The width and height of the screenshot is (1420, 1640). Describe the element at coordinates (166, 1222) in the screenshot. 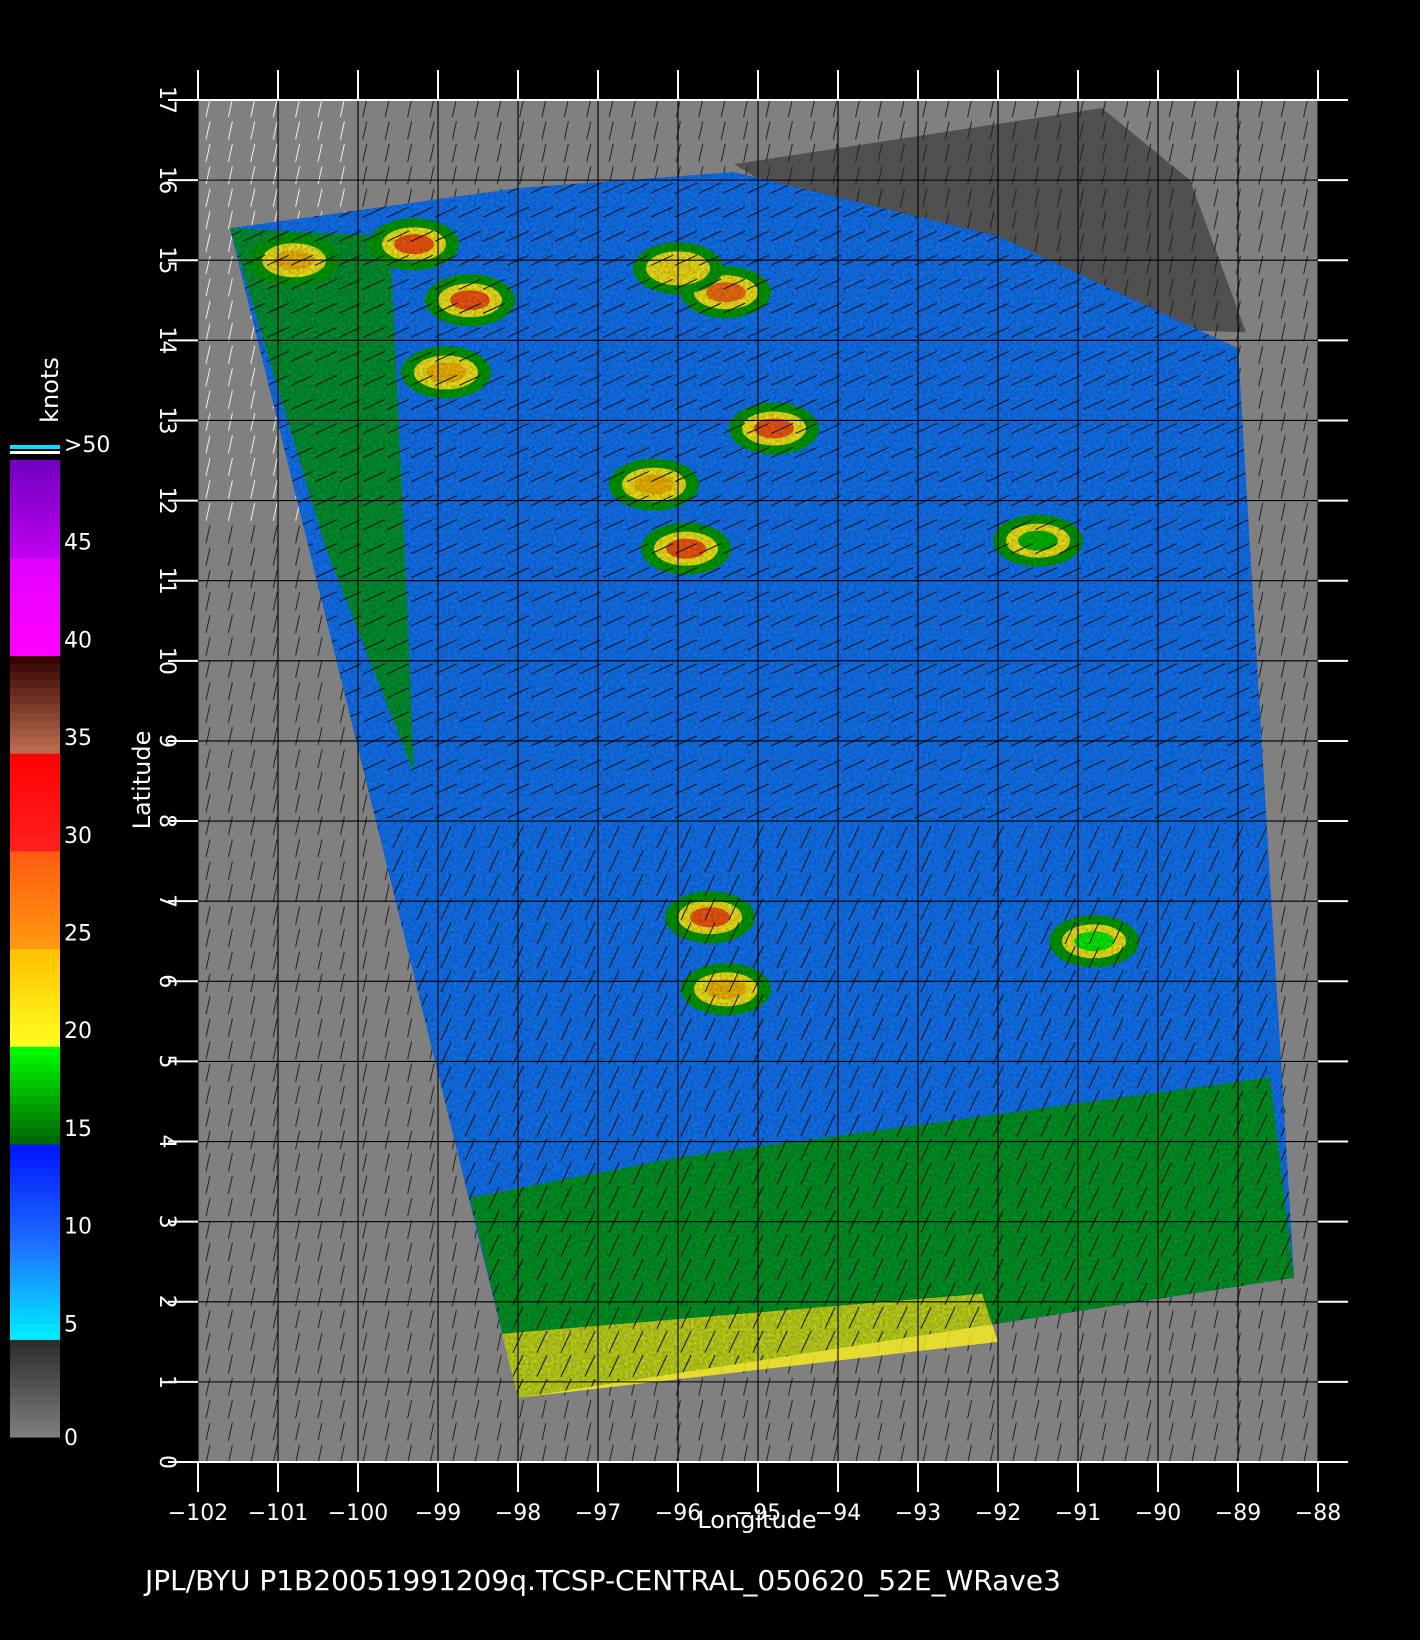

I see `y-tick-label: 3` at that location.